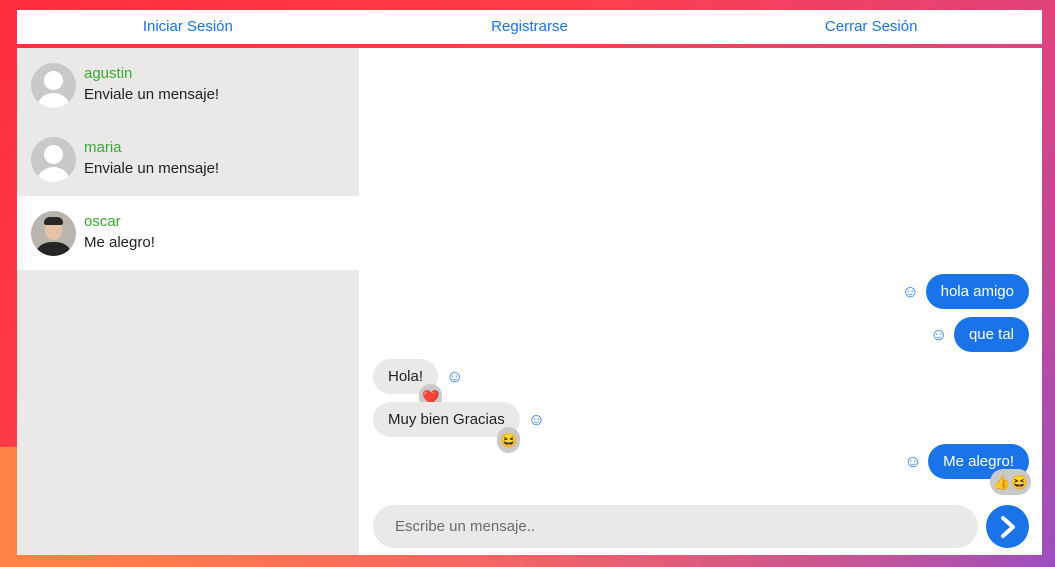 This screenshot has width=1055, height=567. Describe the element at coordinates (406, 376) in the screenshot. I see `message-text: Hola!` at that location.